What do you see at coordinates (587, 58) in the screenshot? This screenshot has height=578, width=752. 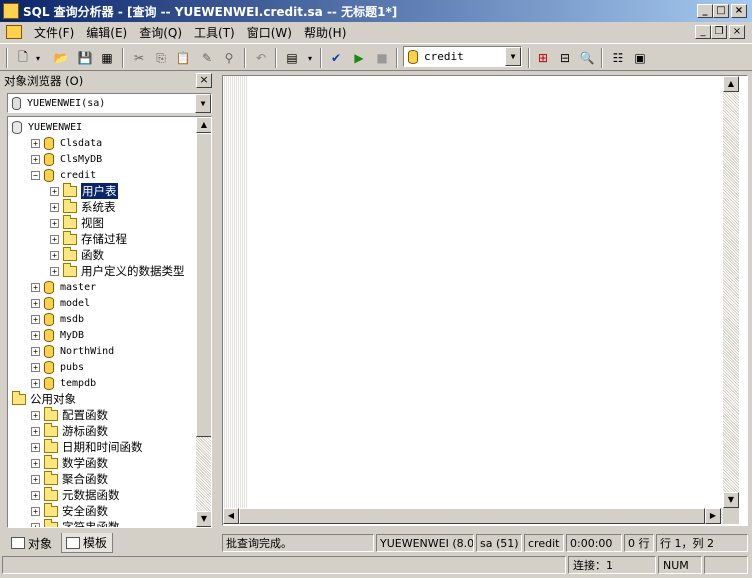 I see `object-search-icon: 🔍` at bounding box center [587, 58].